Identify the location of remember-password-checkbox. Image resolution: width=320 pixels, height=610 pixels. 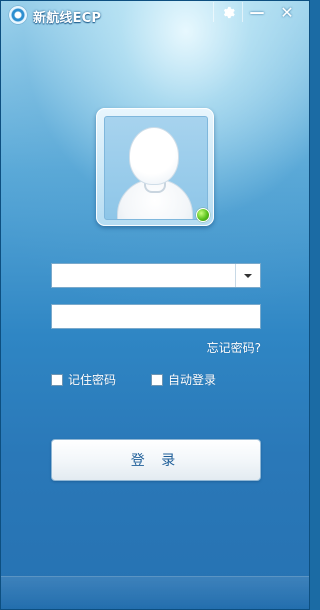
(57, 379).